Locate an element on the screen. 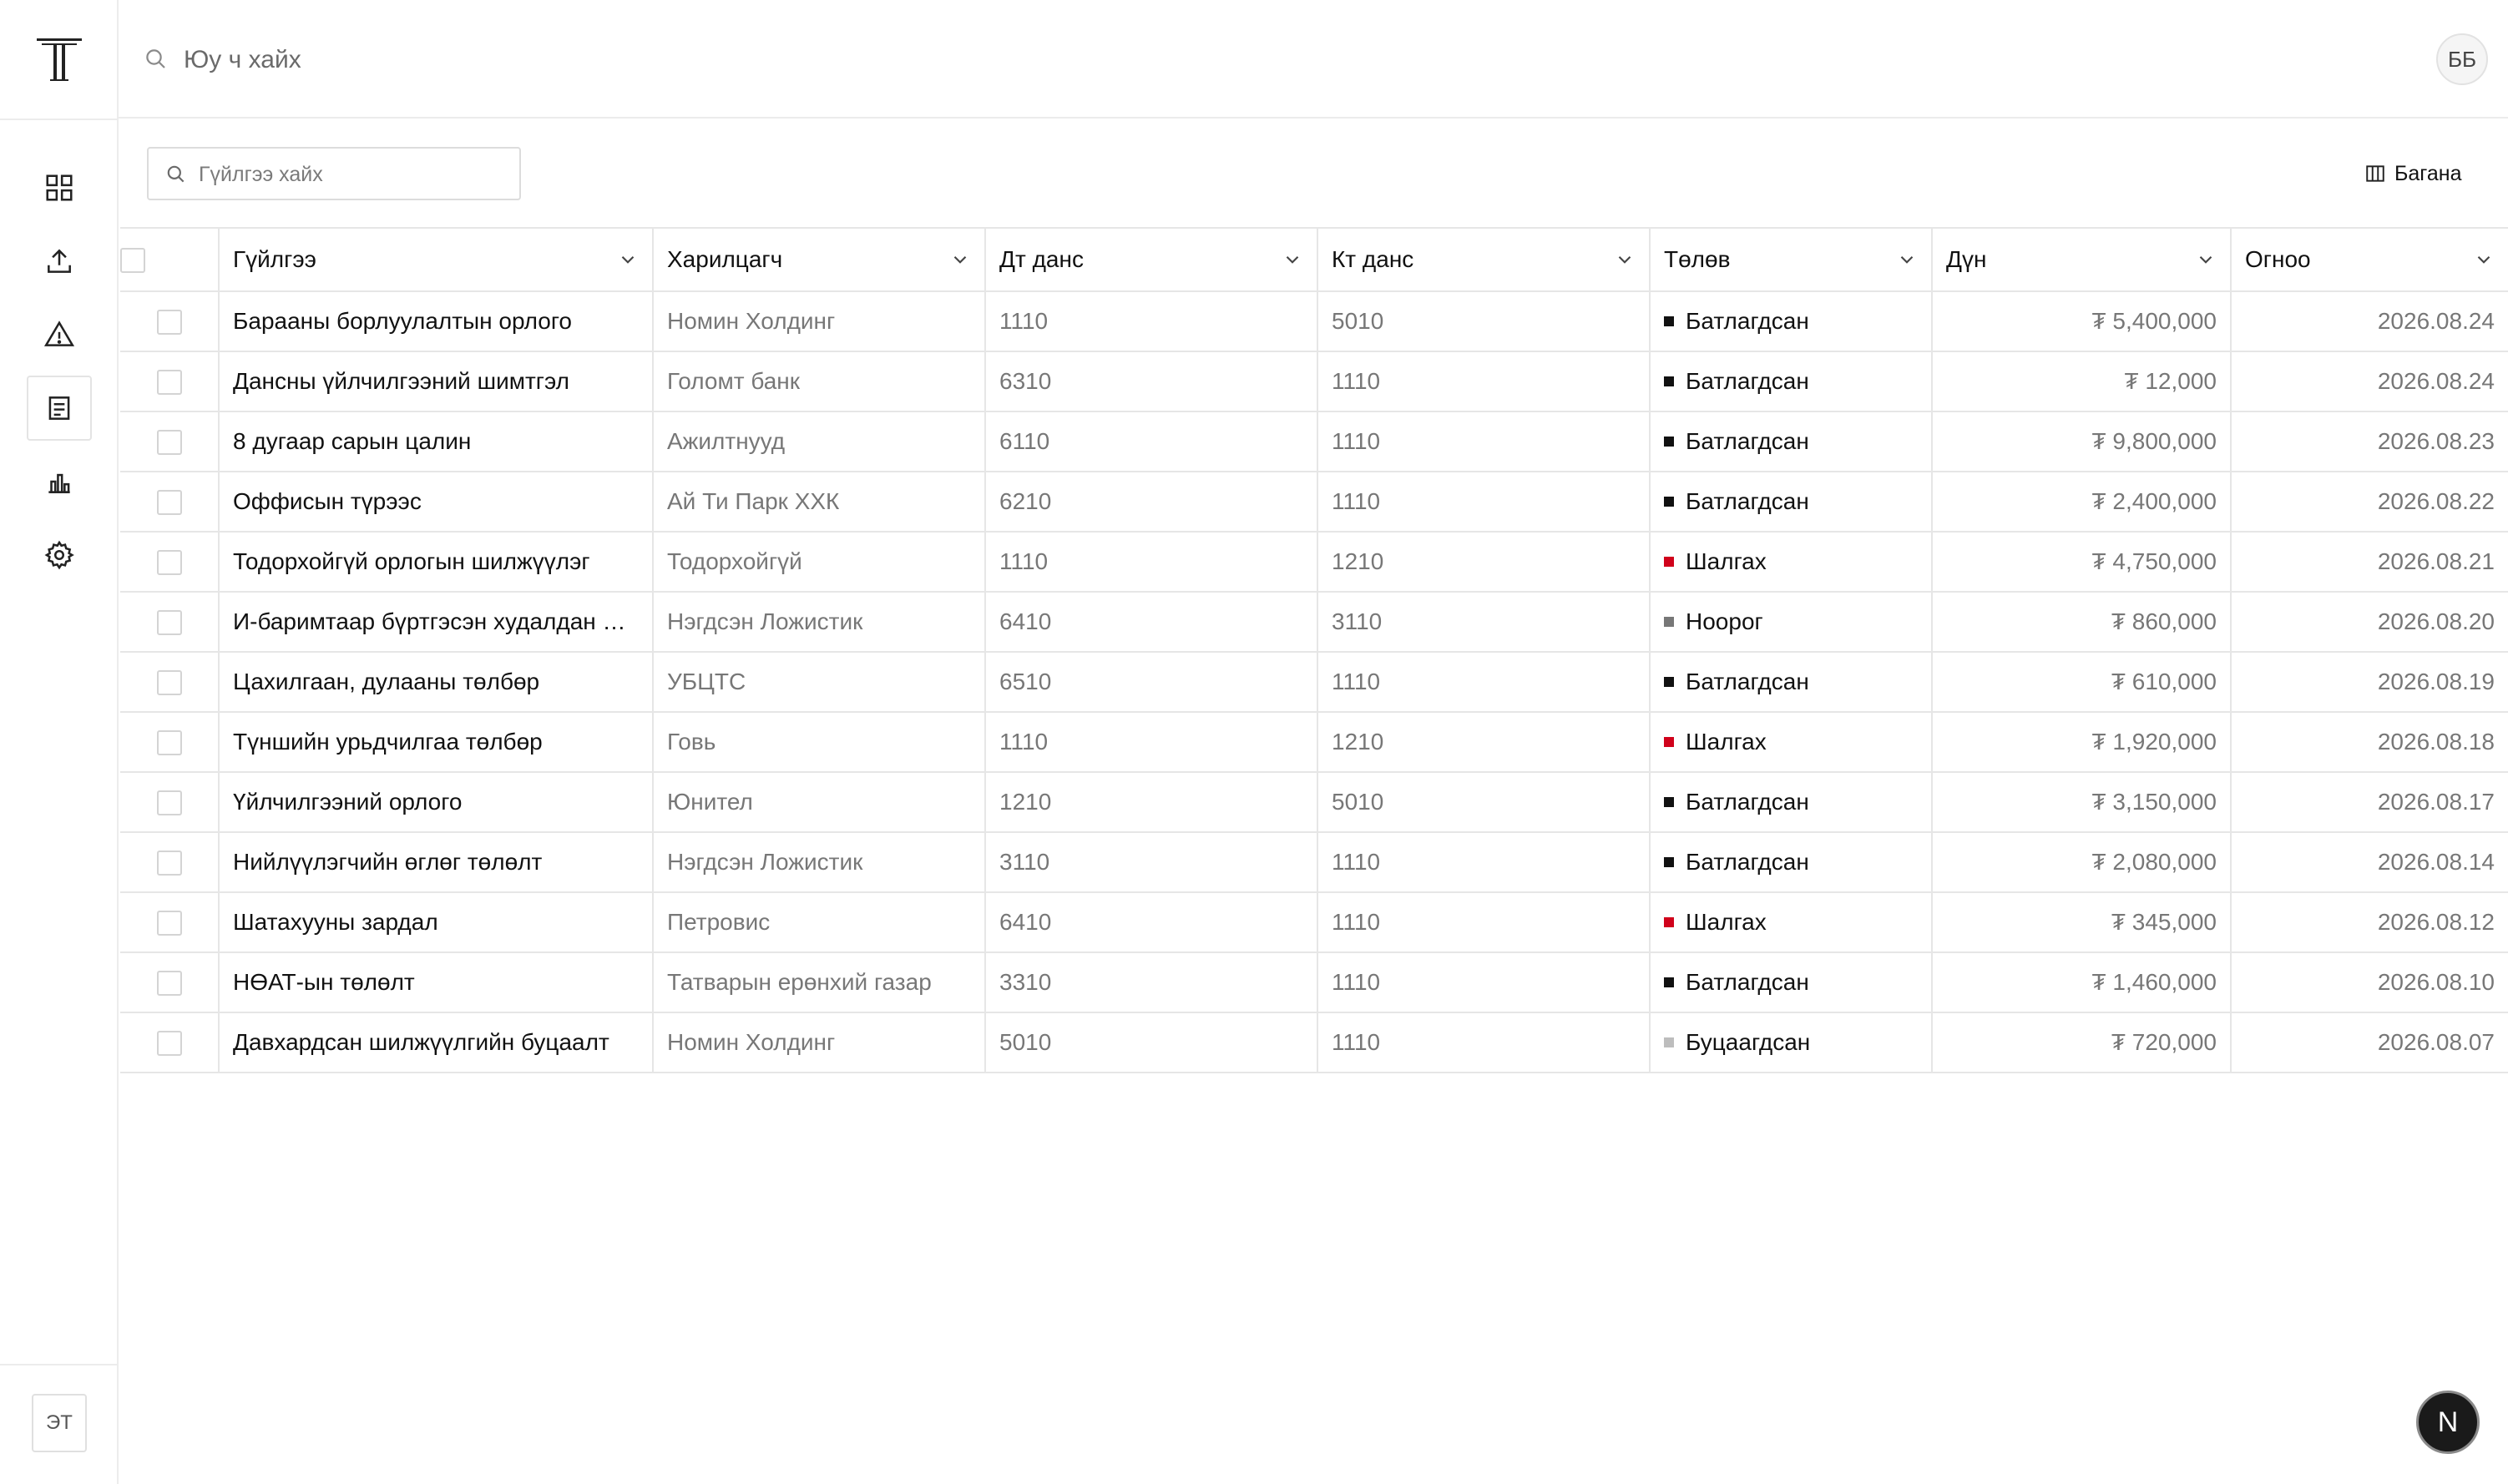  sidebar-item-reports is located at coordinates (60, 481).